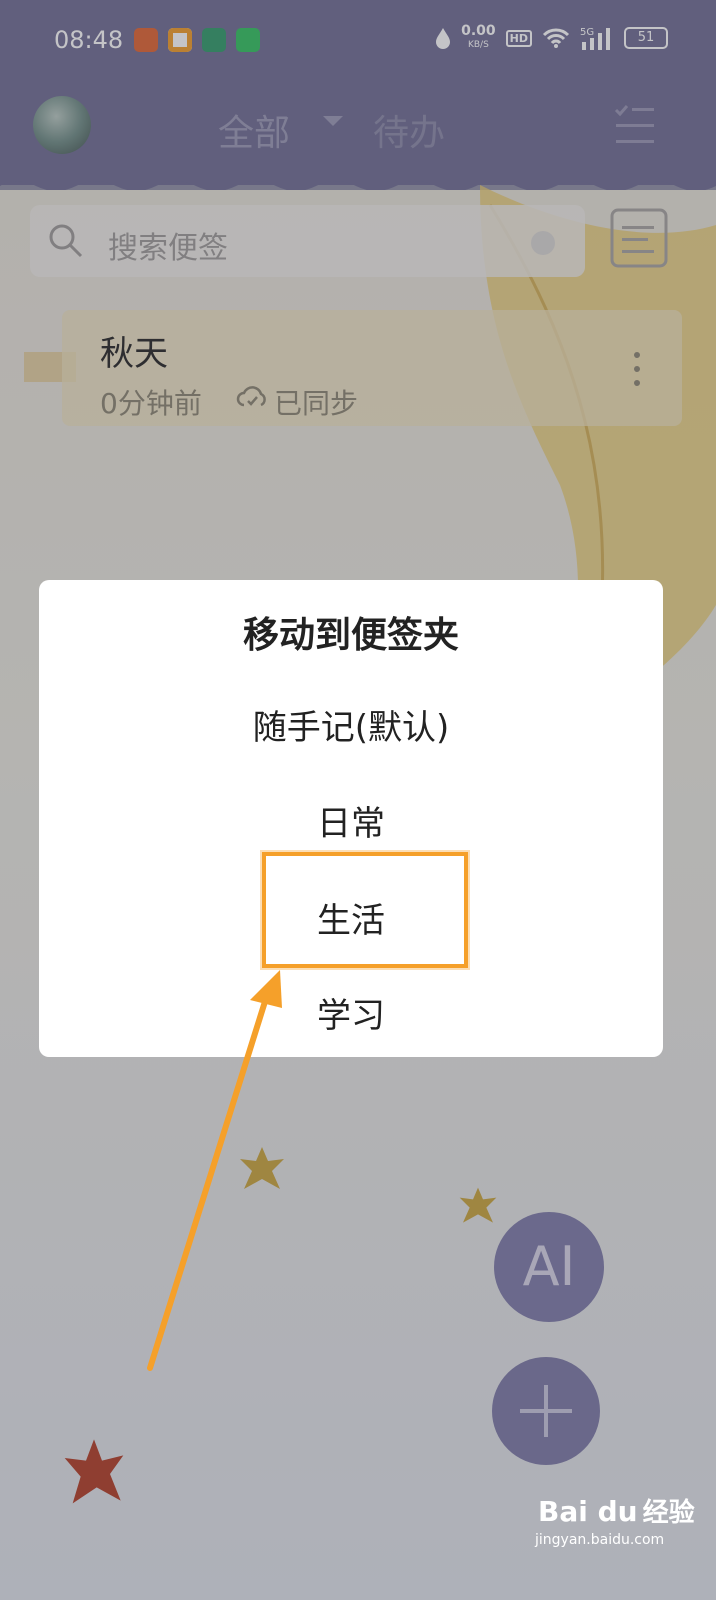 Image resolution: width=716 pixels, height=1600 pixels. I want to click on annotation-arrow, so click(214, 1170).